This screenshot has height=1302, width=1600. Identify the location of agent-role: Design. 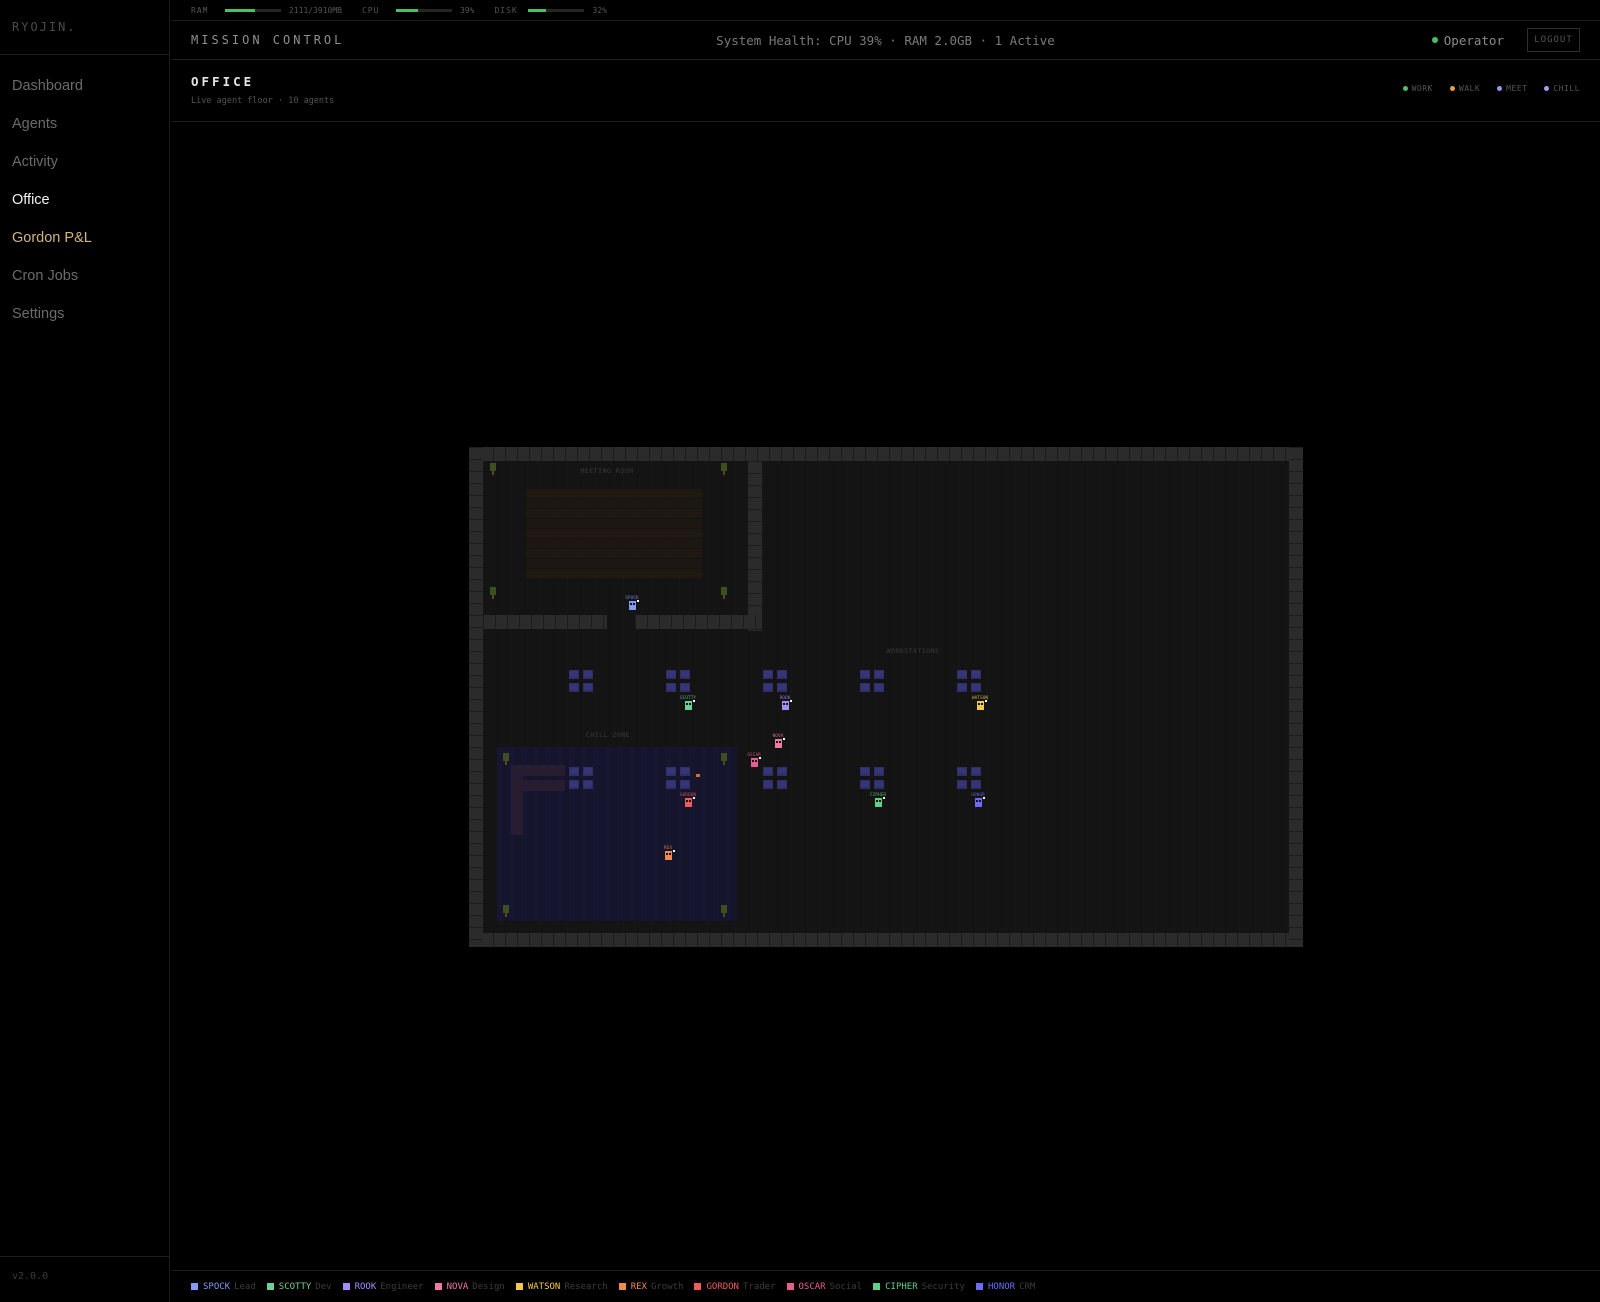
(488, 1286).